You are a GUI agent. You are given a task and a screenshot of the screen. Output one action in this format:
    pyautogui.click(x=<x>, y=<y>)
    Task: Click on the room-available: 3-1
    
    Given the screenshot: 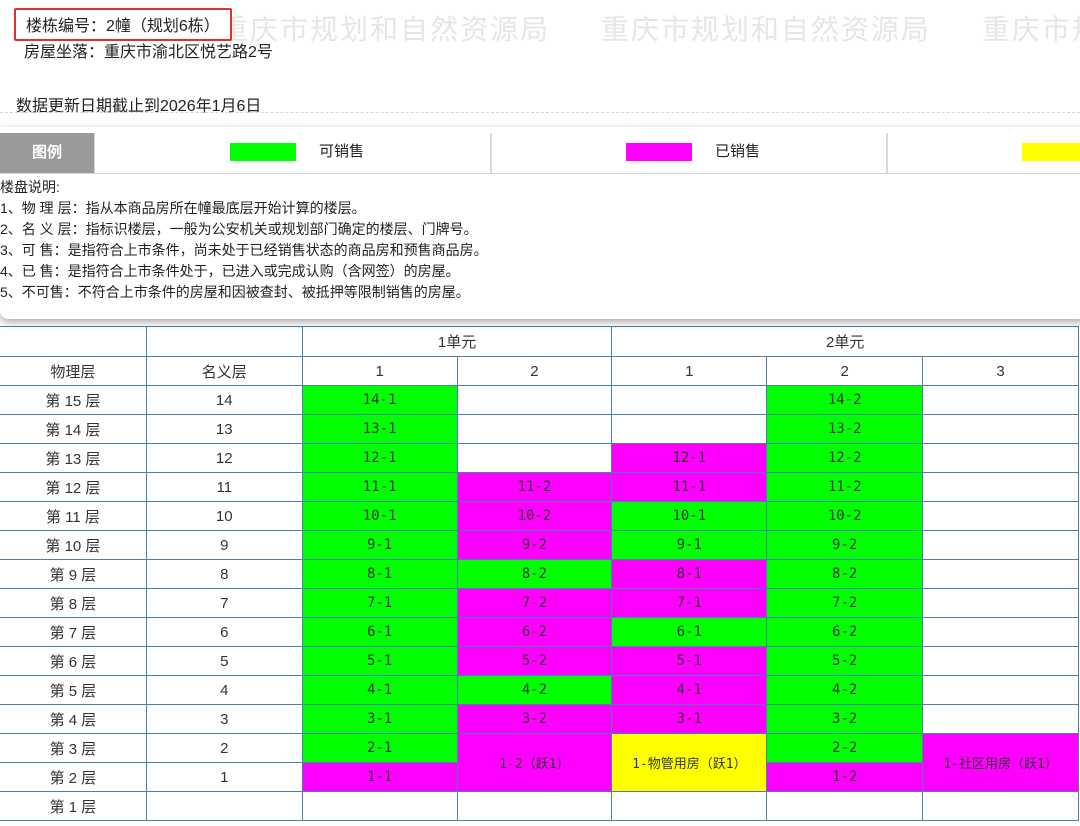 What is the action you would take?
    pyautogui.click(x=379, y=719)
    